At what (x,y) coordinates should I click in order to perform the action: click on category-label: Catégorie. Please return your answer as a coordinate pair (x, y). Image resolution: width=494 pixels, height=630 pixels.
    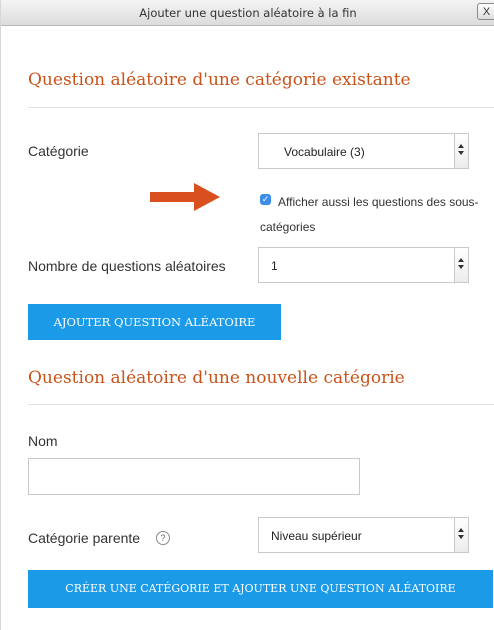
    Looking at the image, I should click on (58, 151).